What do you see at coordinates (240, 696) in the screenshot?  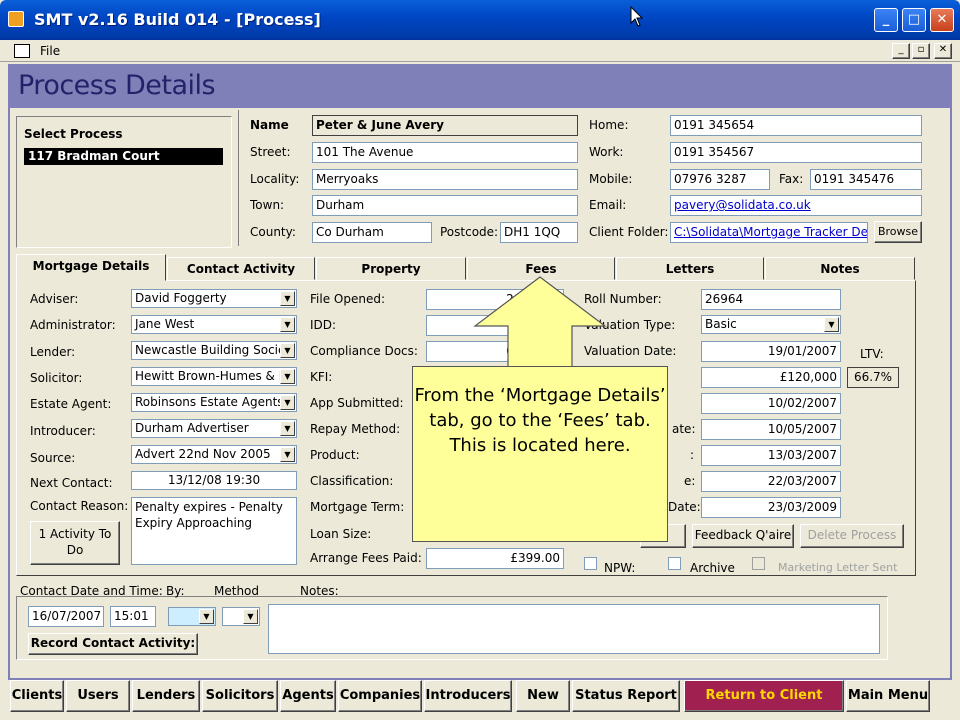 I see `nav-solicitors-button: Solicitors` at bounding box center [240, 696].